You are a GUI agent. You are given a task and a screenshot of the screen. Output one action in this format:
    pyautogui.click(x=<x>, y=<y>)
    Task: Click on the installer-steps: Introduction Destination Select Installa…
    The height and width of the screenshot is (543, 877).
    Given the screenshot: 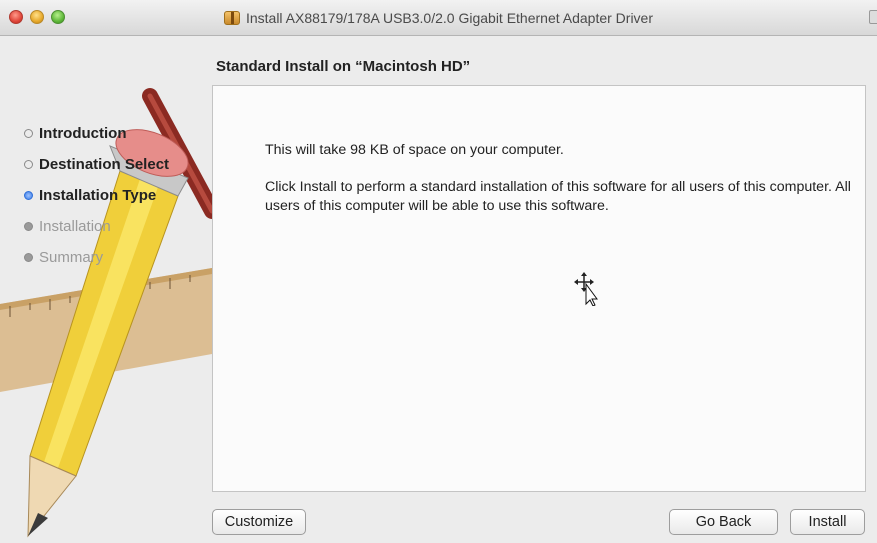 What is the action you would take?
    pyautogui.click(x=96, y=195)
    